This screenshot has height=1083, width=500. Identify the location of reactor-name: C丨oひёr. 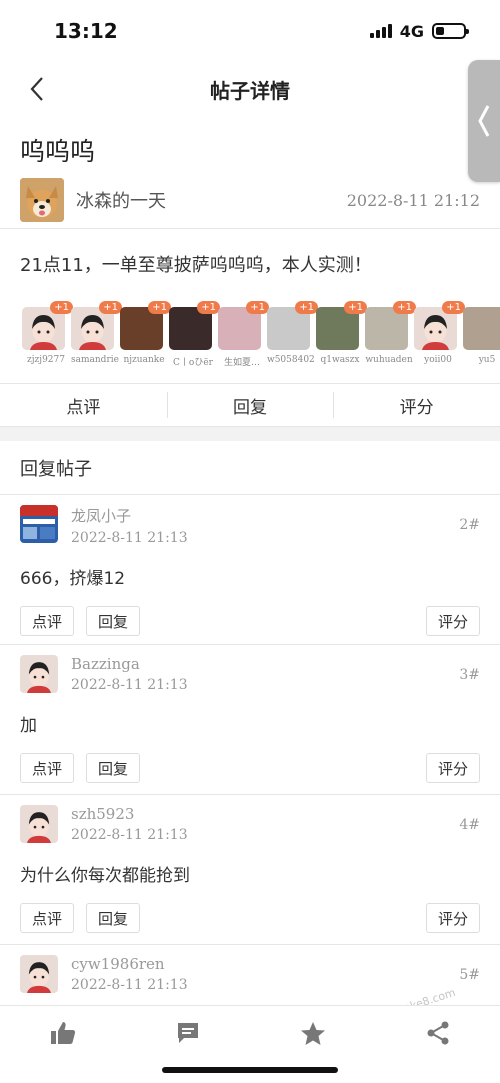
(193, 363).